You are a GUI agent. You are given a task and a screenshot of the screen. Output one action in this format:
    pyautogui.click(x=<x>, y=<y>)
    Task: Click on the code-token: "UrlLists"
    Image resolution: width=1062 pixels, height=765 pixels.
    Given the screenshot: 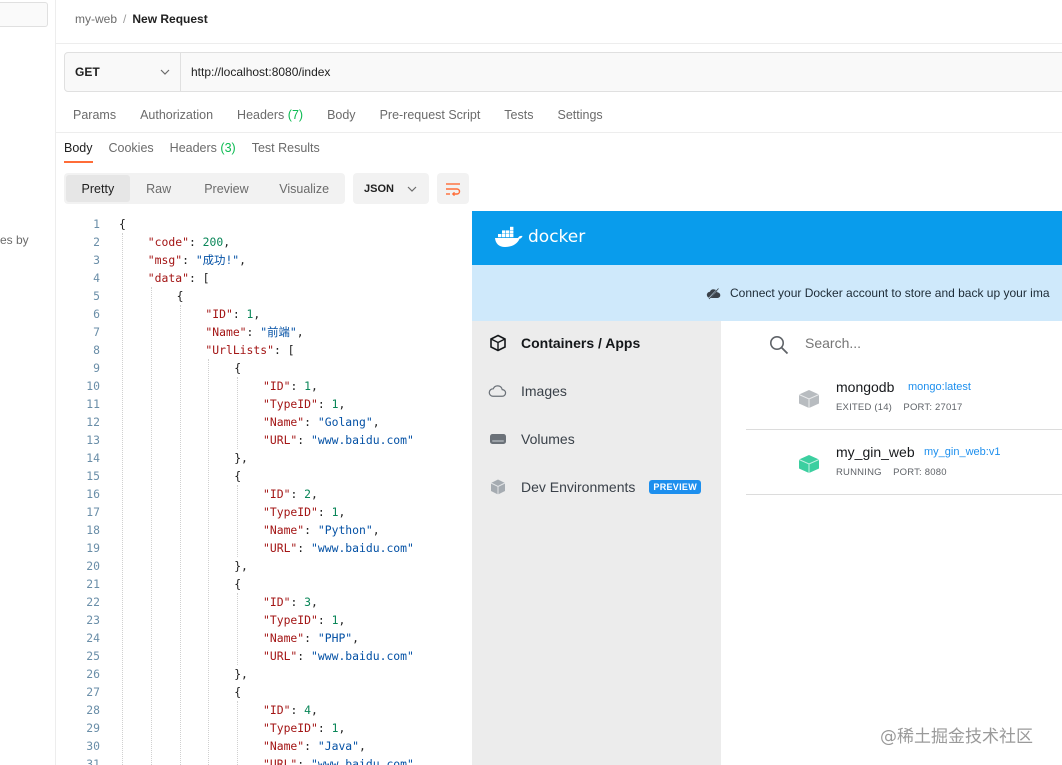 What is the action you would take?
    pyautogui.click(x=239, y=350)
    